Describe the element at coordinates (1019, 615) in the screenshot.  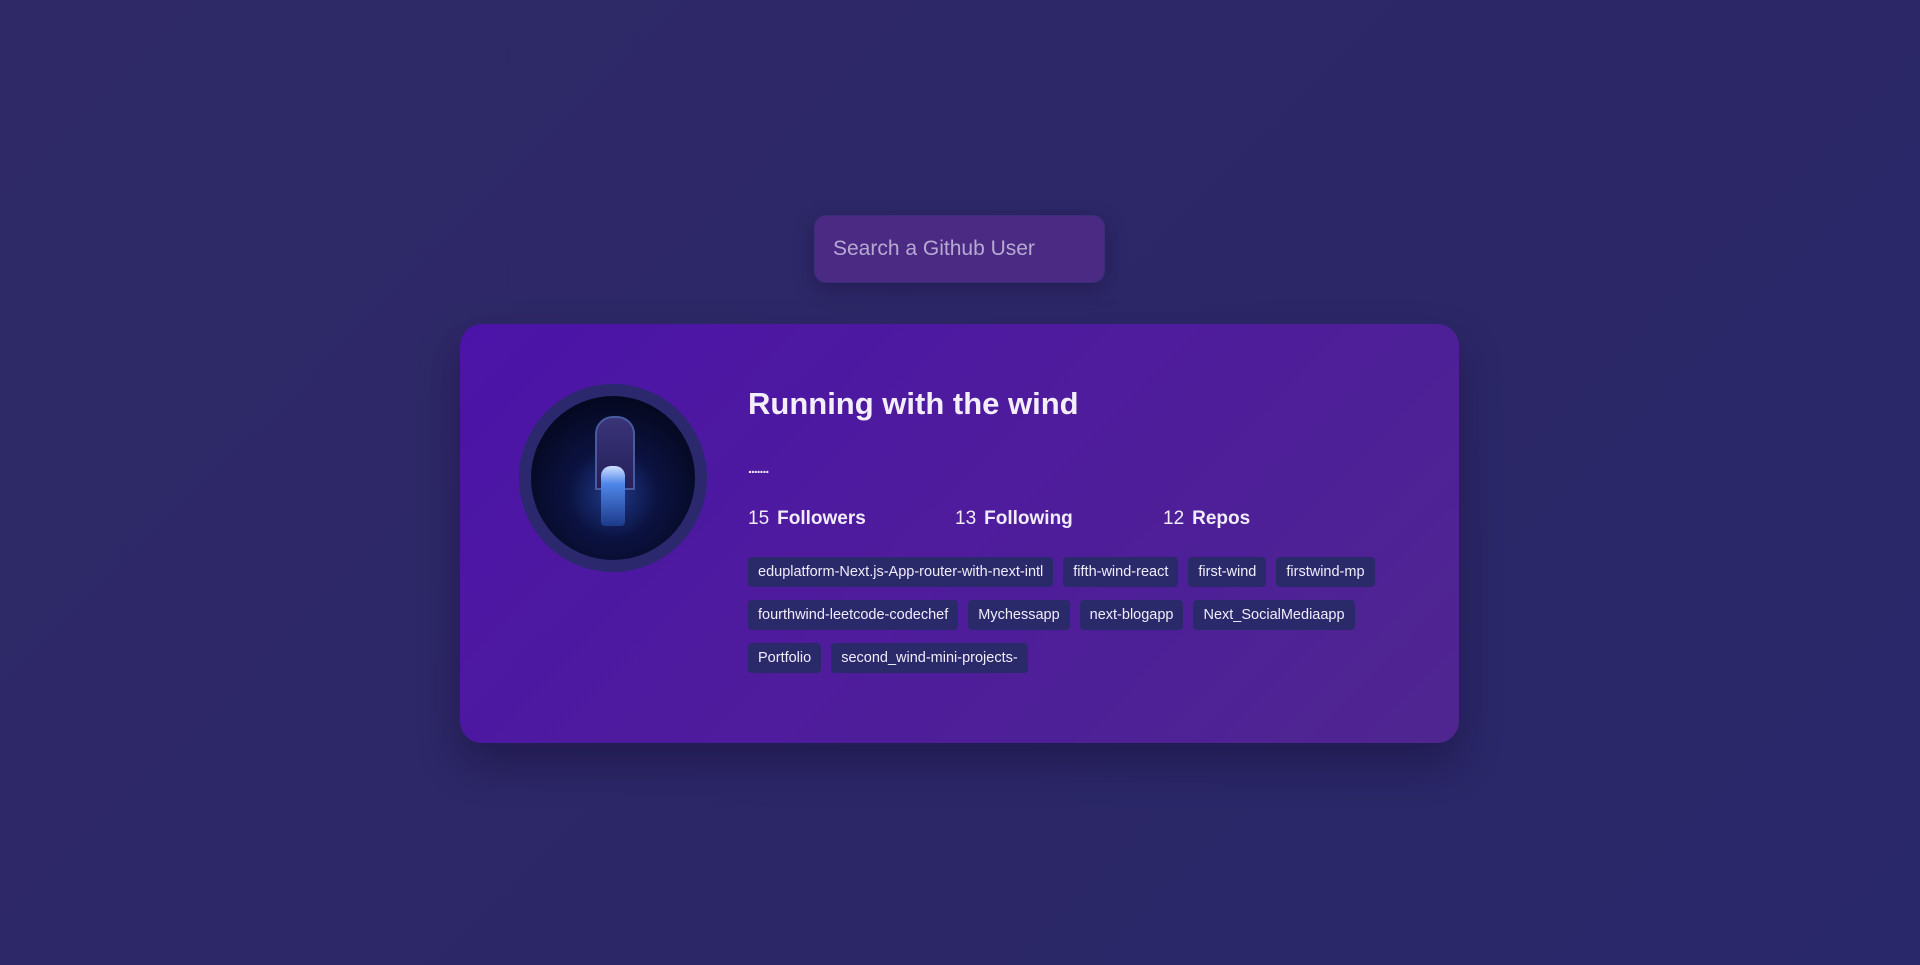
I see `repo-tag: Mychessapp` at that location.